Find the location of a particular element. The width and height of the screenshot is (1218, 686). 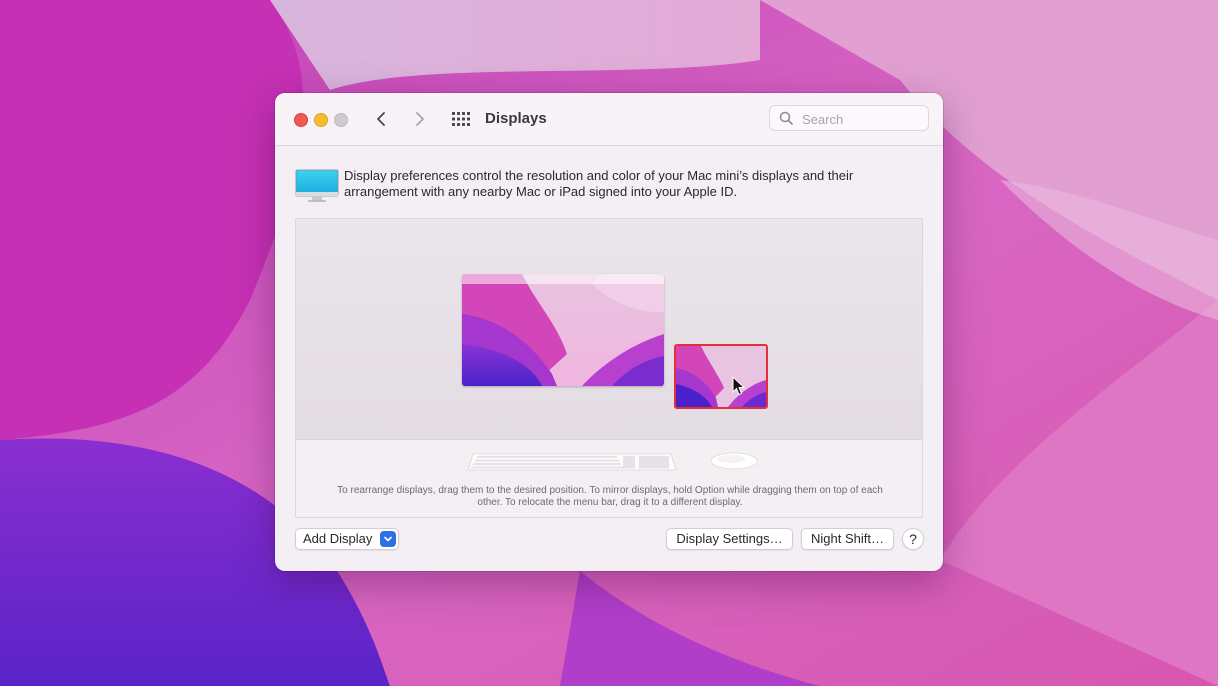

search-field is located at coordinates (849, 118).